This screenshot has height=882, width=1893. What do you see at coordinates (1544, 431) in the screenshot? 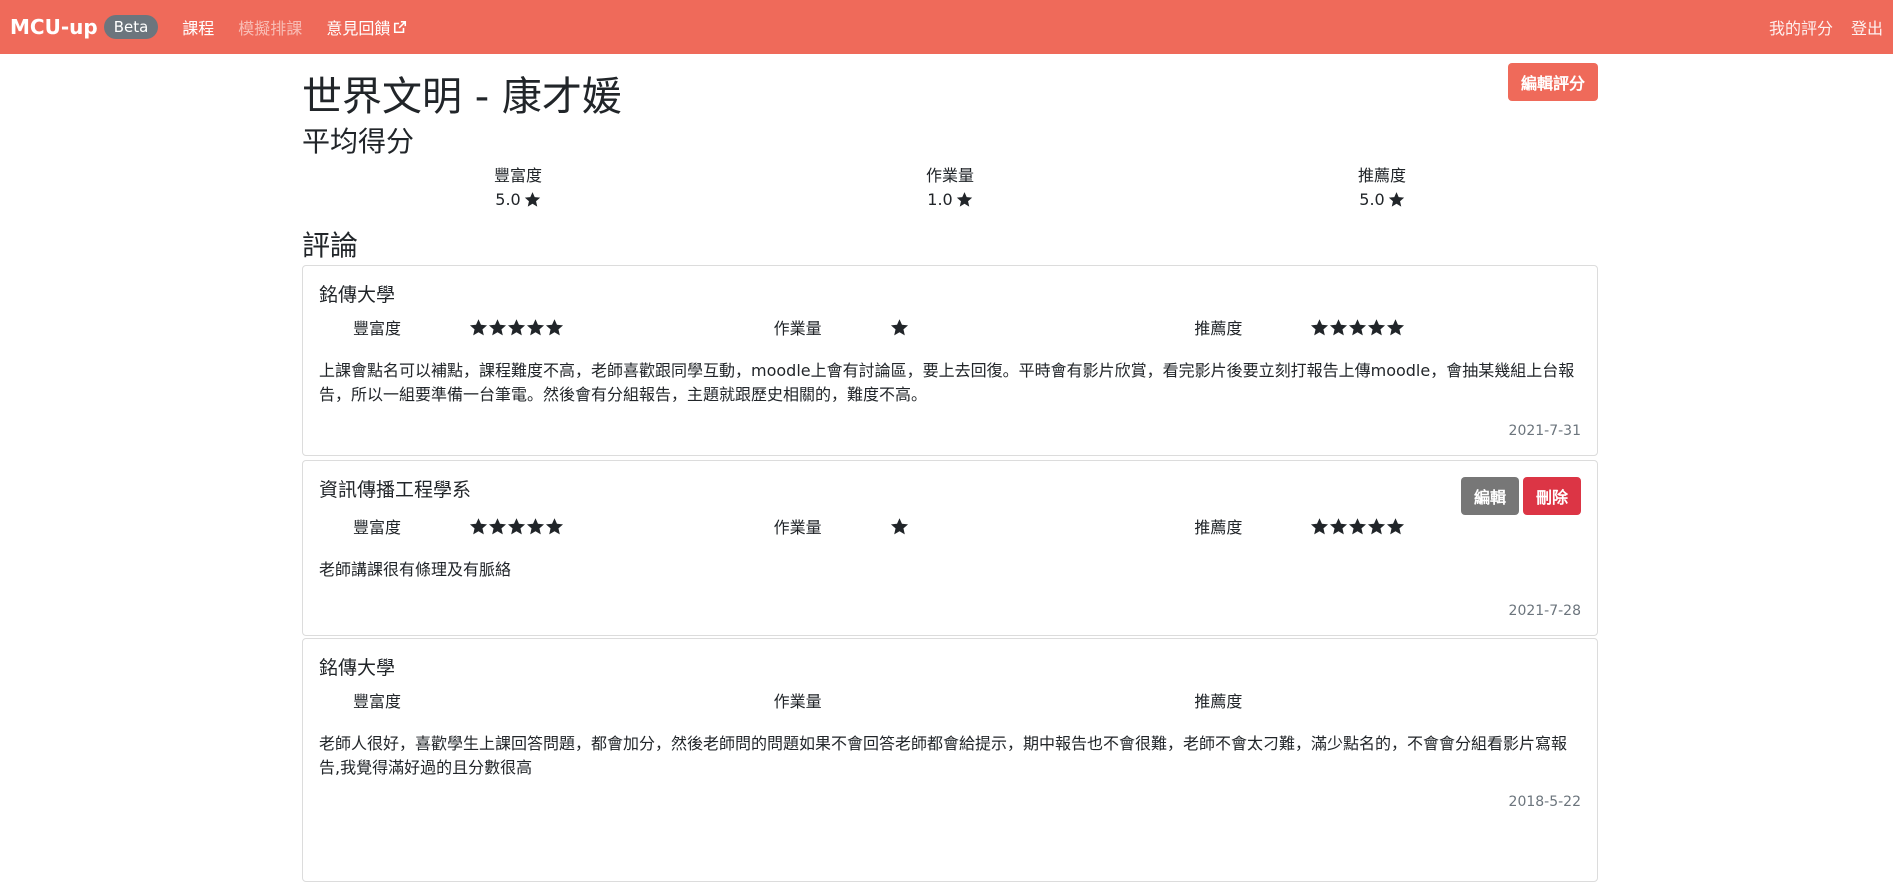
I see `comment-date: 2021-7-31` at bounding box center [1544, 431].